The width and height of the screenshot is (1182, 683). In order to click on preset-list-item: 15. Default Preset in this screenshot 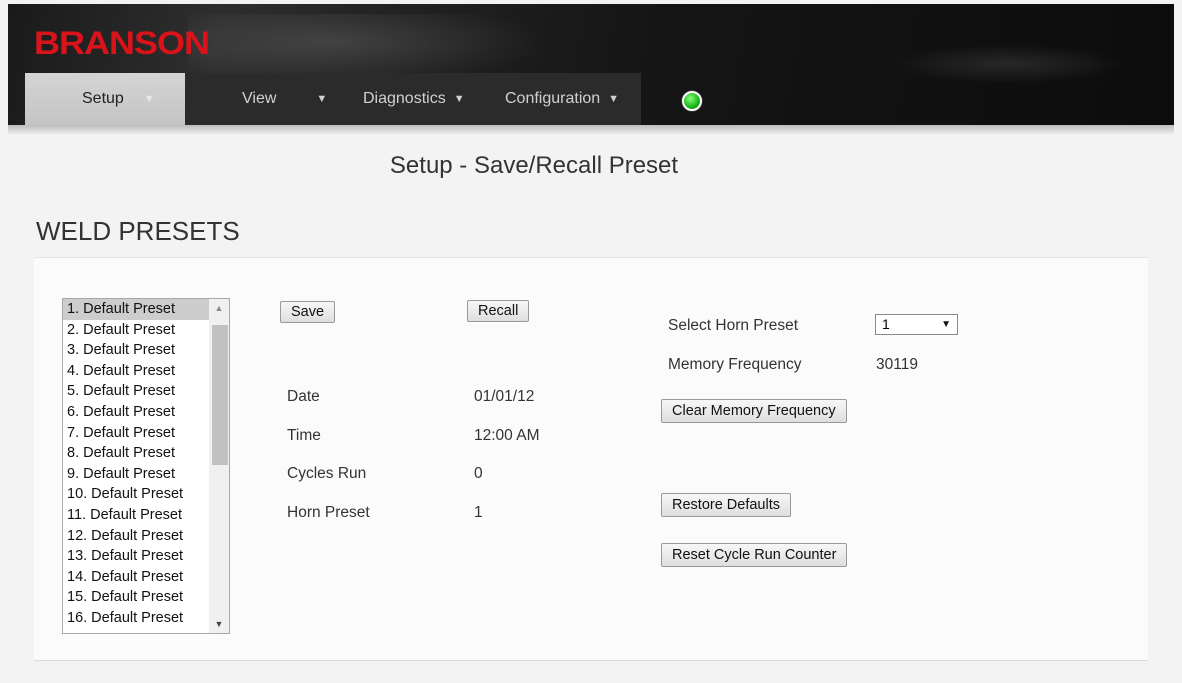, I will do `click(146, 597)`.